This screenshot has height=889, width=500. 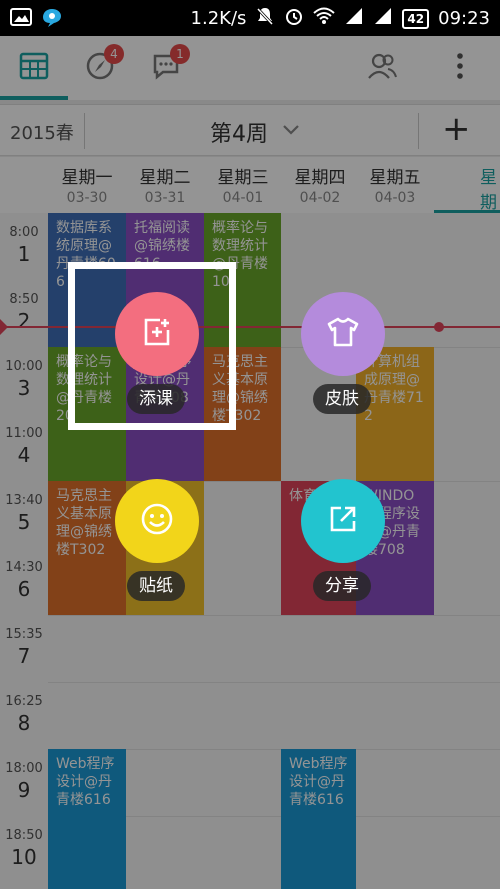 I want to click on sticker-fab, so click(x=157, y=521).